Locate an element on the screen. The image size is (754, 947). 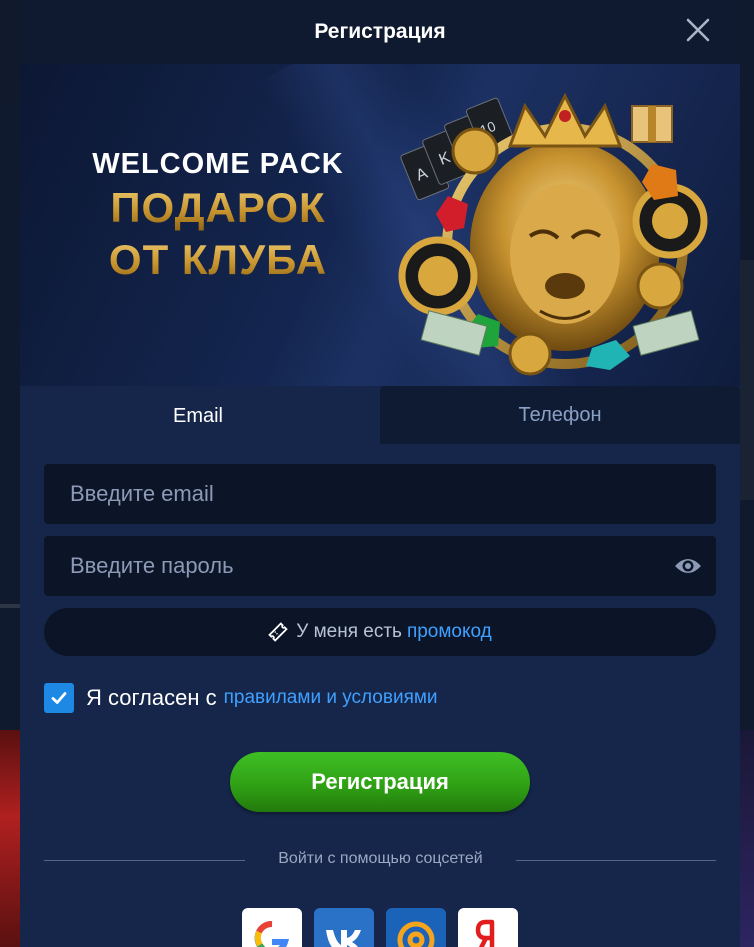
vk-icon is located at coordinates (343, 938).